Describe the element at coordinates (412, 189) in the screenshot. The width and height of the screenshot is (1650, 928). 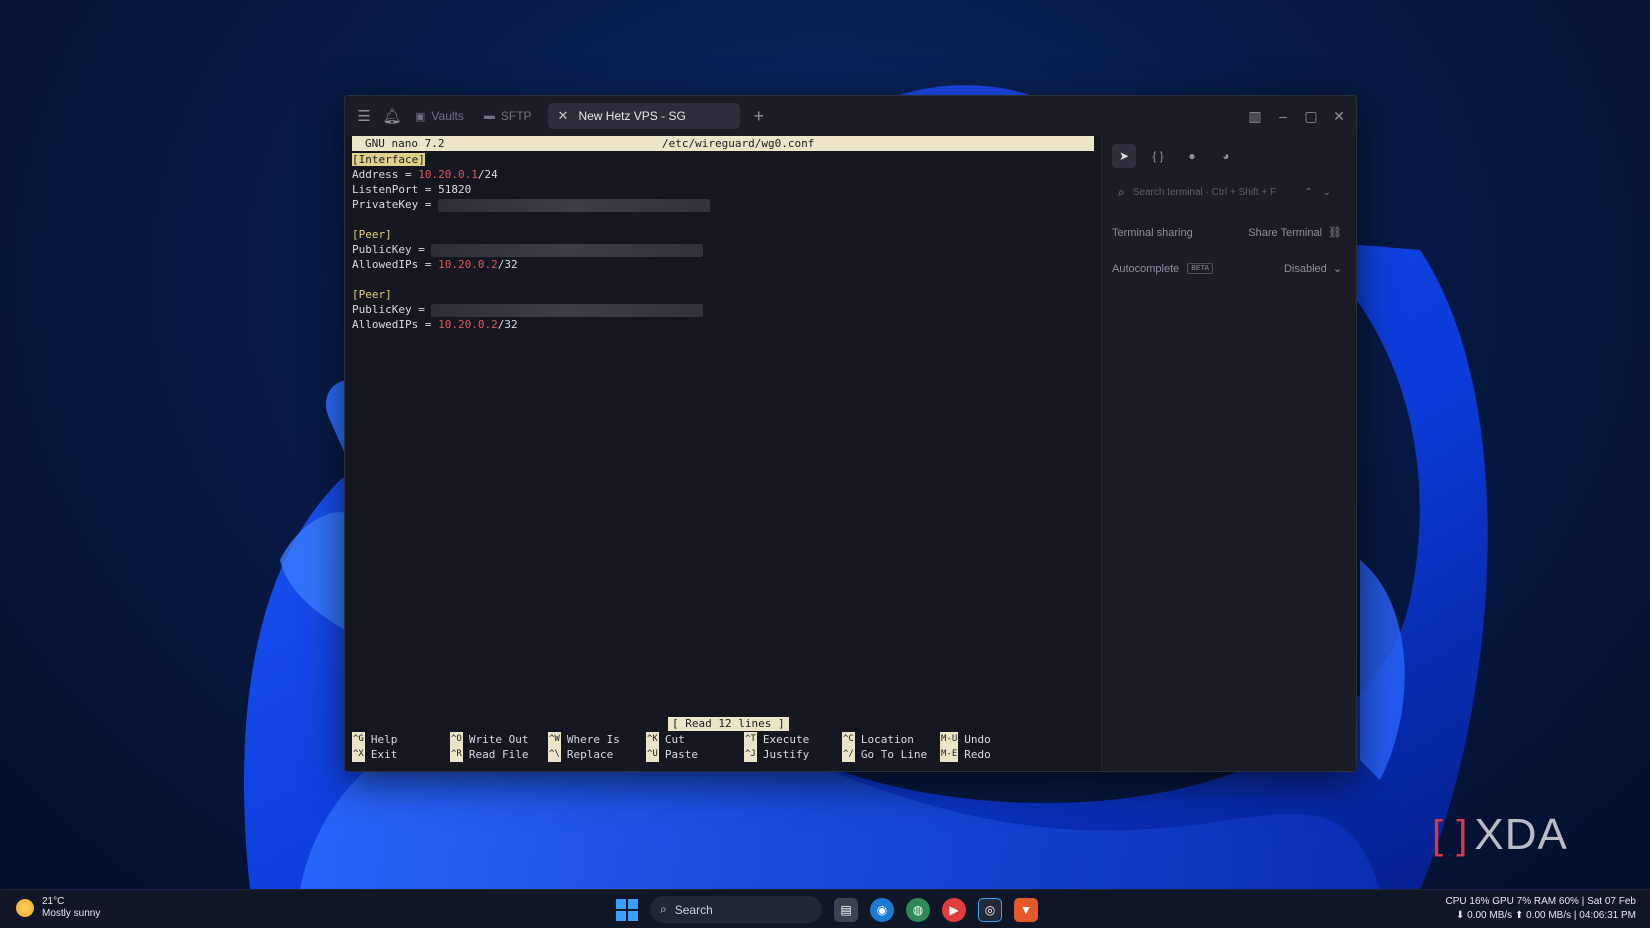
I see `config-text: ListenPort = 51820` at that location.